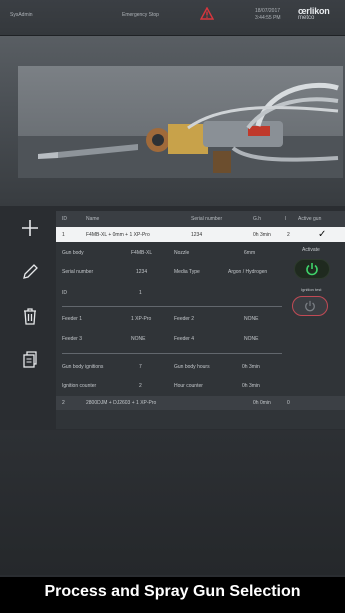  I want to click on add-icon, so click(30, 228).